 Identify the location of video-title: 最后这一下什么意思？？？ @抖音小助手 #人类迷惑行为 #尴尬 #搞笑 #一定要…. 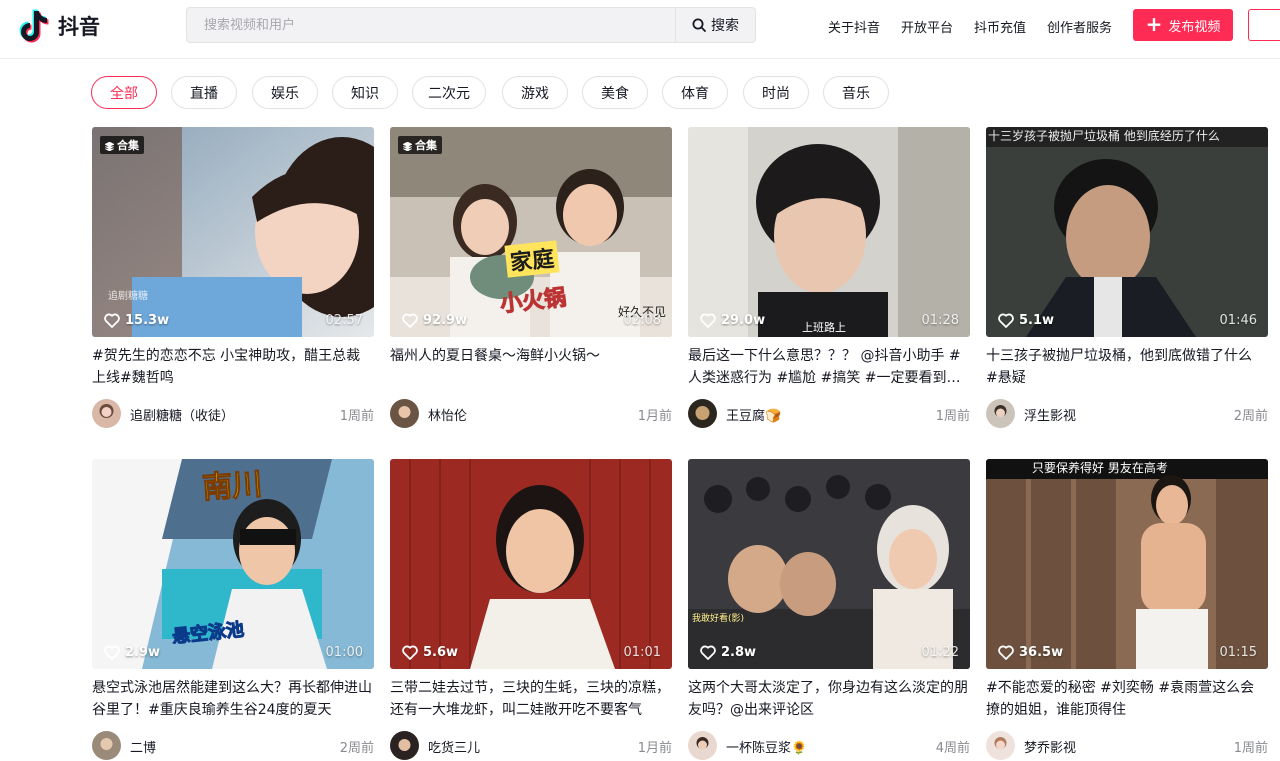
(829, 367).